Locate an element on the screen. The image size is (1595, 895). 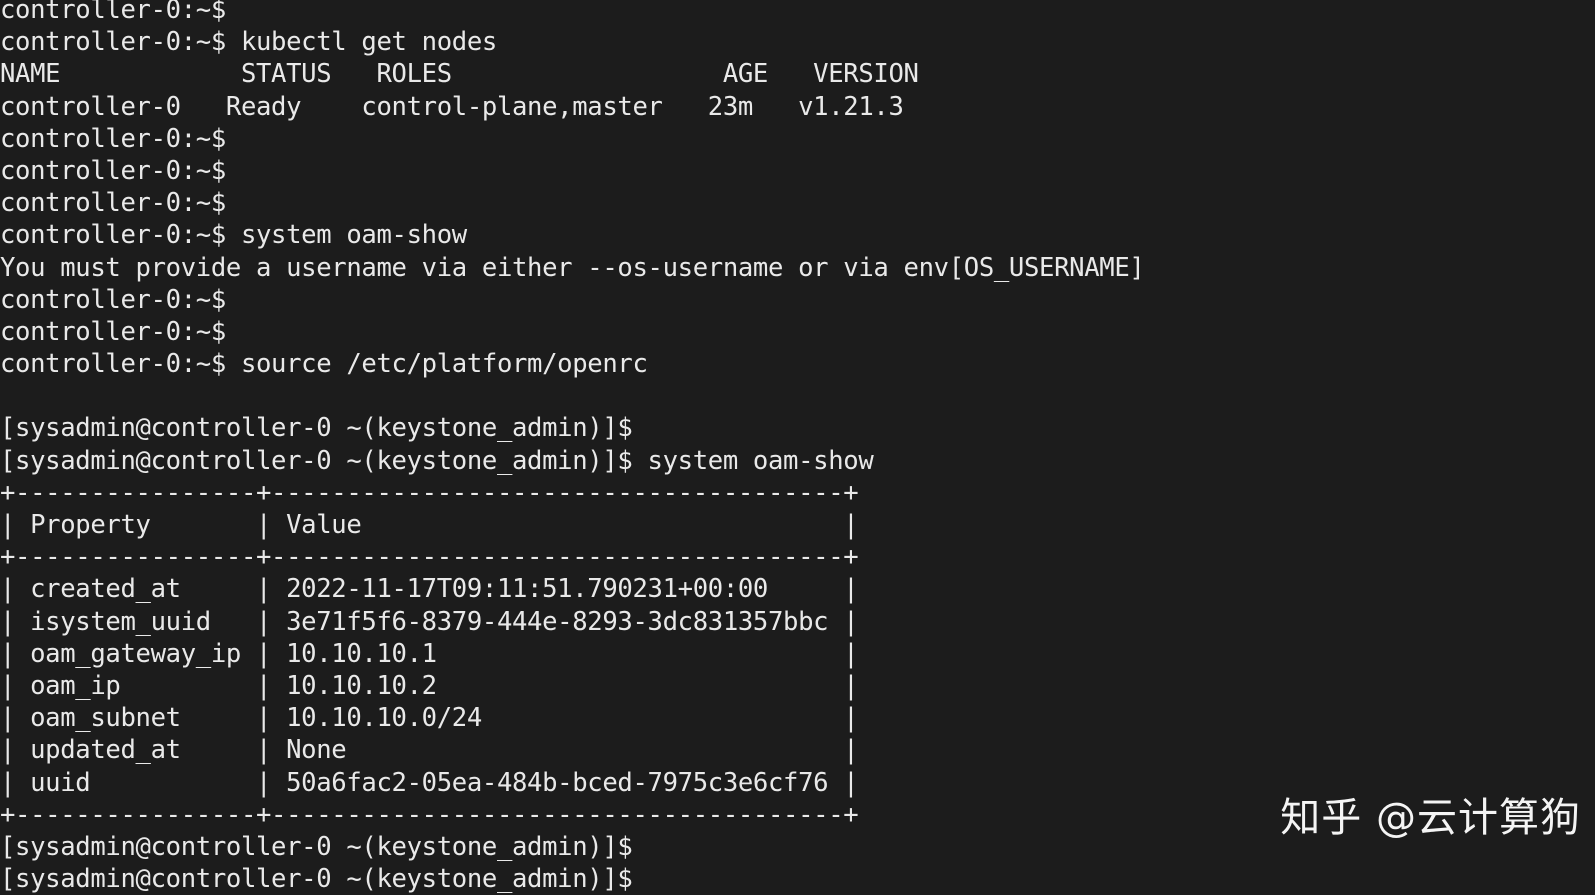
terminal-line: NAME STATUS ROLES AGE VERSION is located at coordinates (459, 74).